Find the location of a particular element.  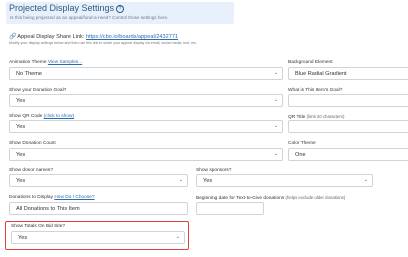

share-link-label: Appeal Display Share Link: is located at coordinates (51, 37).